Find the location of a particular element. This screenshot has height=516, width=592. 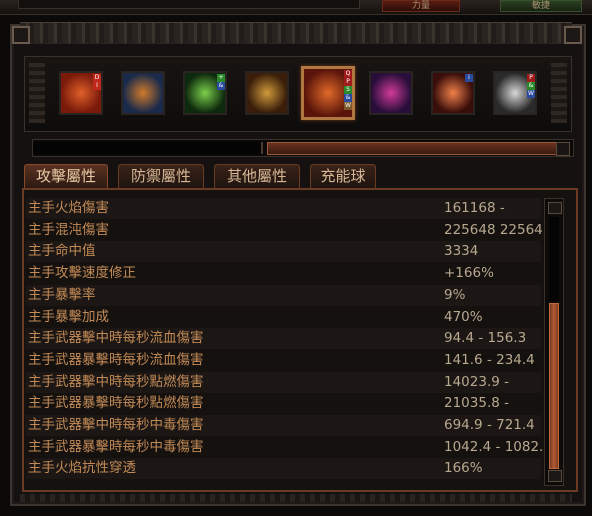

stat-value: 94.4 - 156.3 is located at coordinates (485, 338).